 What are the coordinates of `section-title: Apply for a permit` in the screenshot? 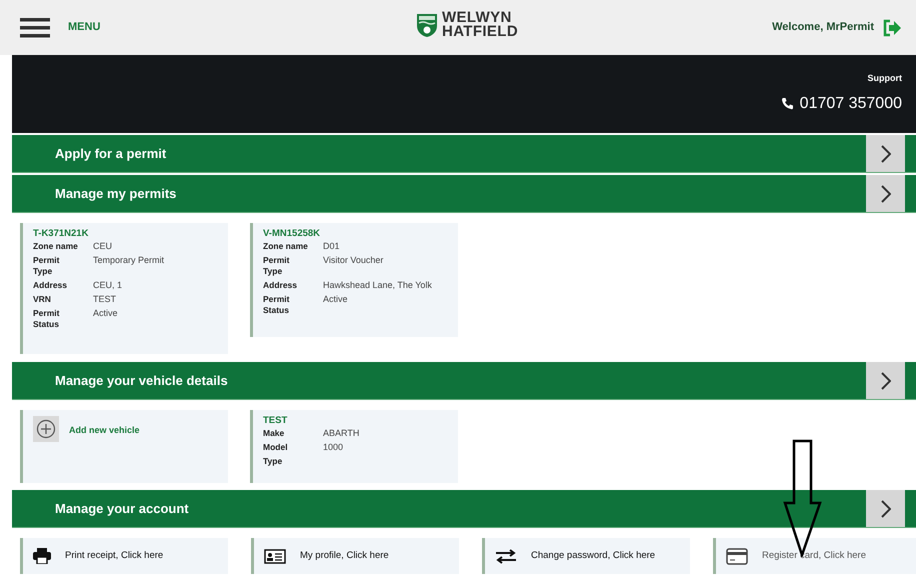 It's located at (110, 153).